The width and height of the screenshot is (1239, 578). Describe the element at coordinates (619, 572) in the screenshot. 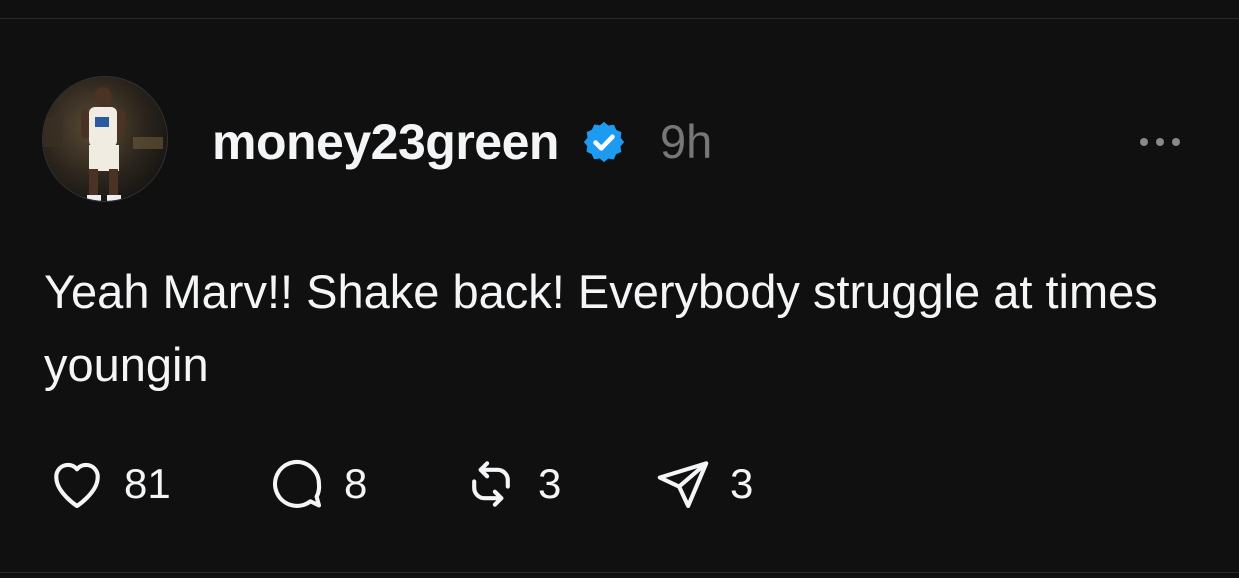

I see `bottom-divider` at that location.